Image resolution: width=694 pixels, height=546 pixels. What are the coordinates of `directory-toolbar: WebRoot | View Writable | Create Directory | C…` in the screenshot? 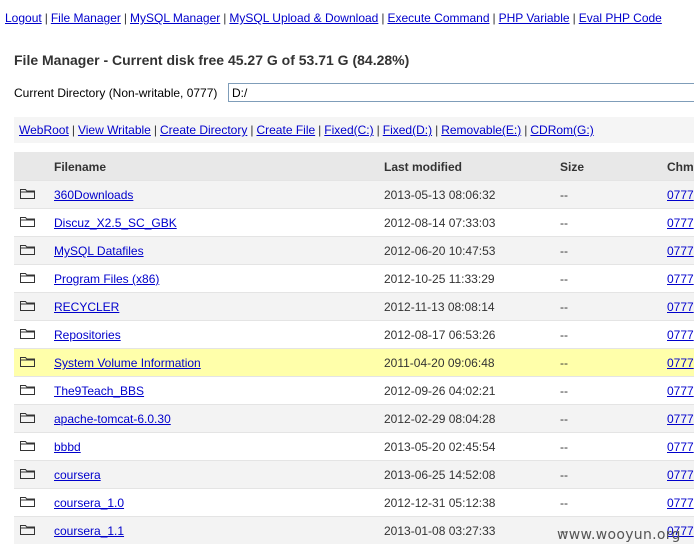 It's located at (354, 130).